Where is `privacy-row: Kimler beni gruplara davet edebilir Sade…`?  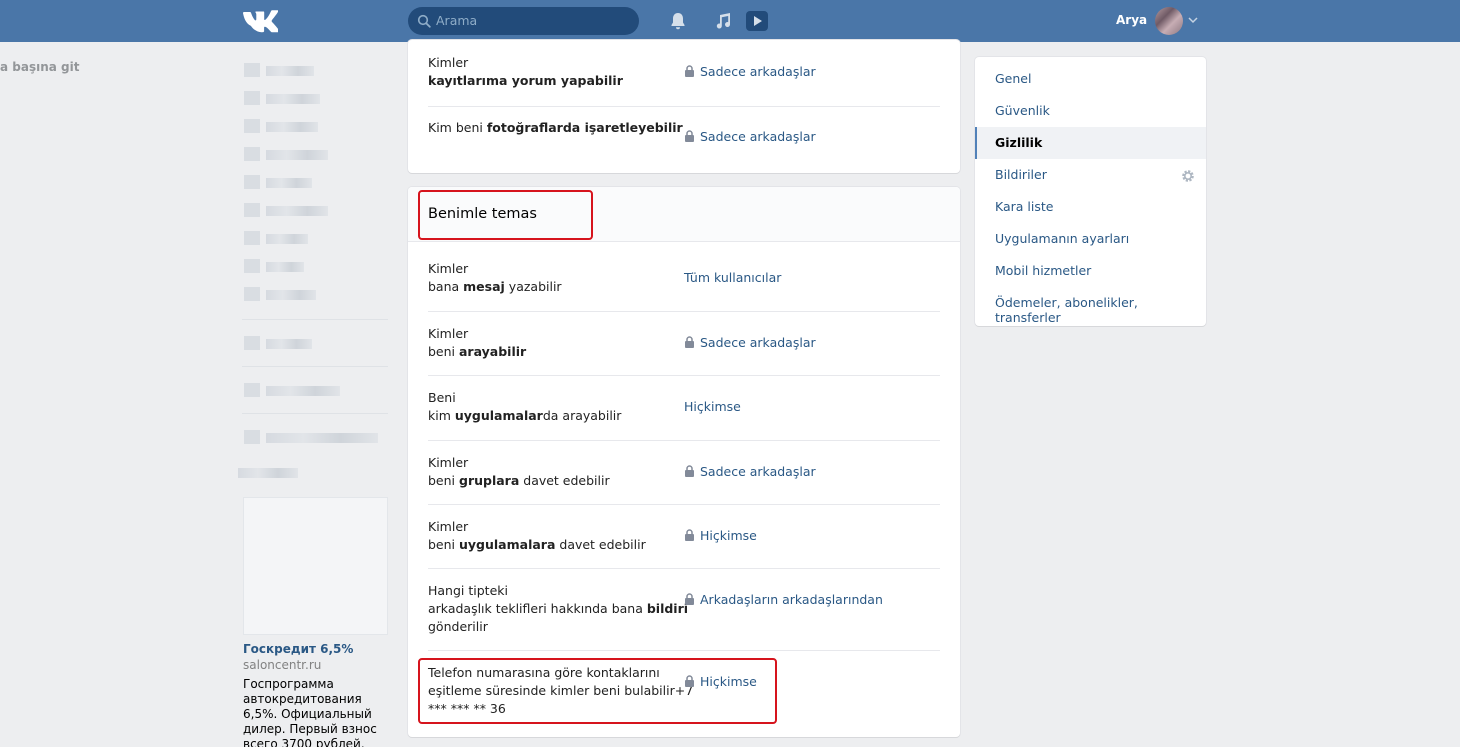
privacy-row: Kimler beni gruplara davet edebilir Sade… is located at coordinates (684, 472).